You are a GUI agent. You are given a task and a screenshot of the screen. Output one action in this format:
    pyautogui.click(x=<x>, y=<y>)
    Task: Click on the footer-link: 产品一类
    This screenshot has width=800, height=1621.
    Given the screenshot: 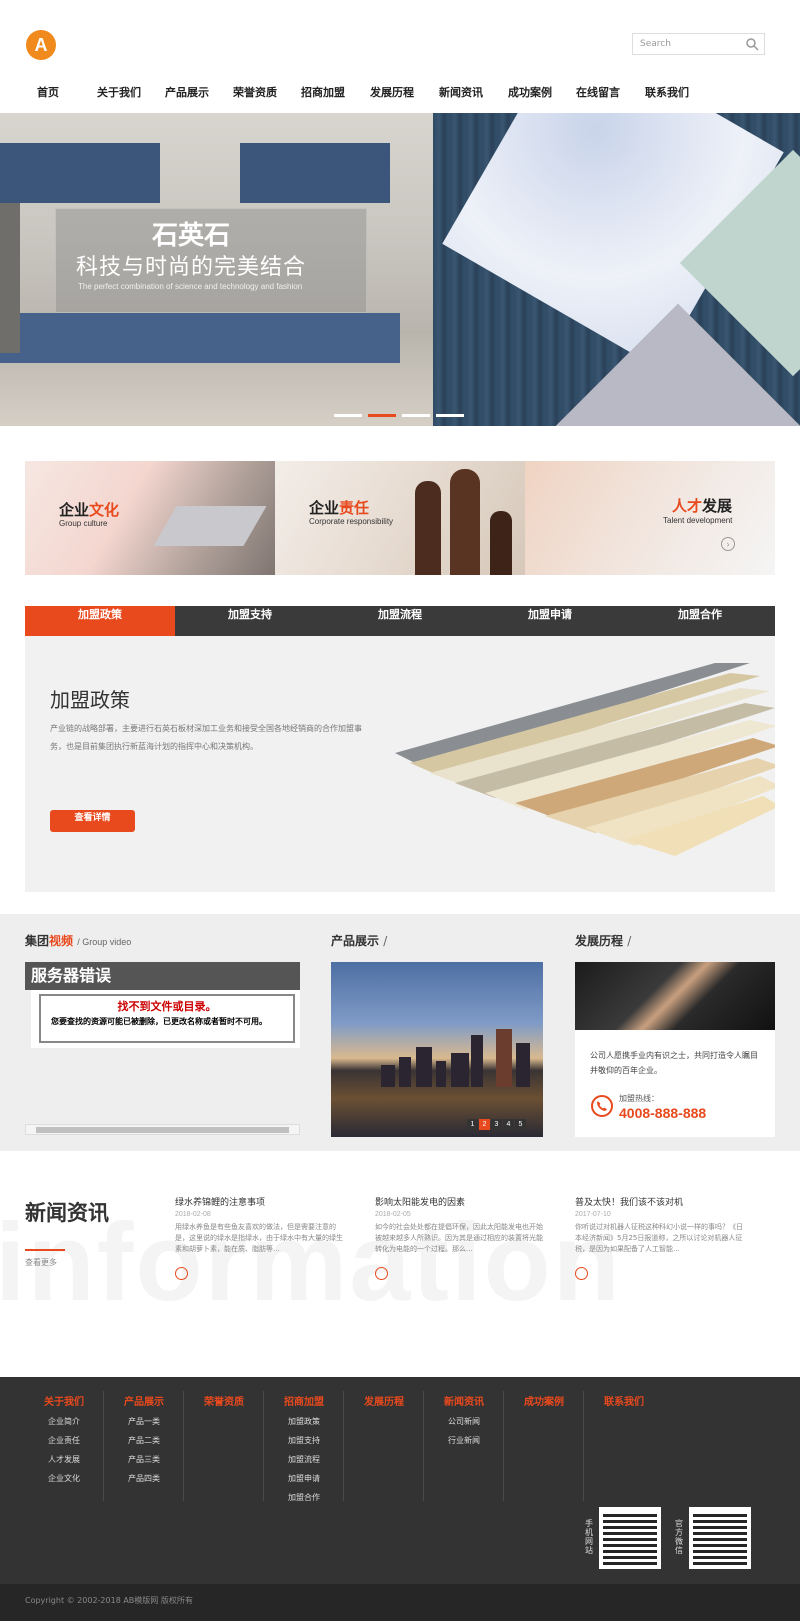 What is the action you would take?
    pyautogui.click(x=144, y=1421)
    